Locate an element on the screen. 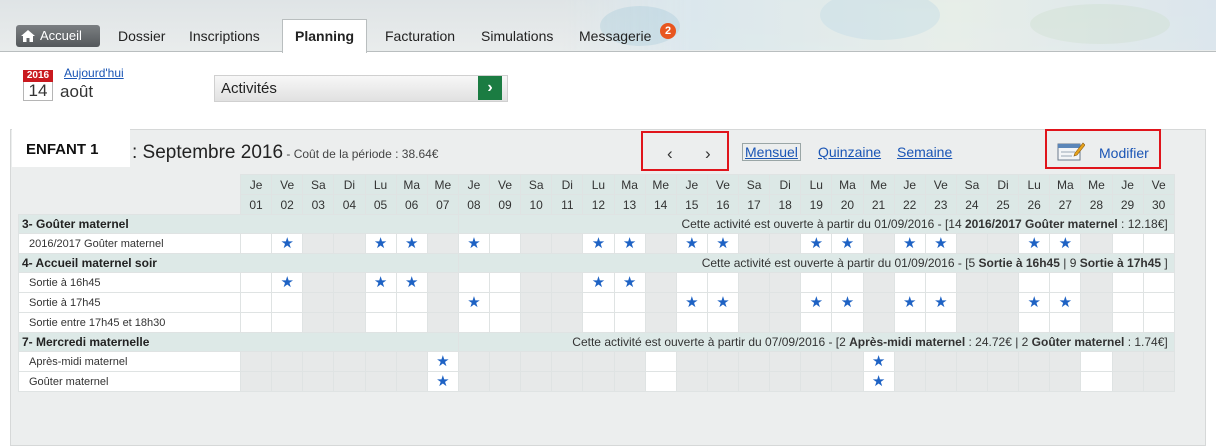 This screenshot has height=446, width=1216. today-link: Aujourd'hui is located at coordinates (94, 73).